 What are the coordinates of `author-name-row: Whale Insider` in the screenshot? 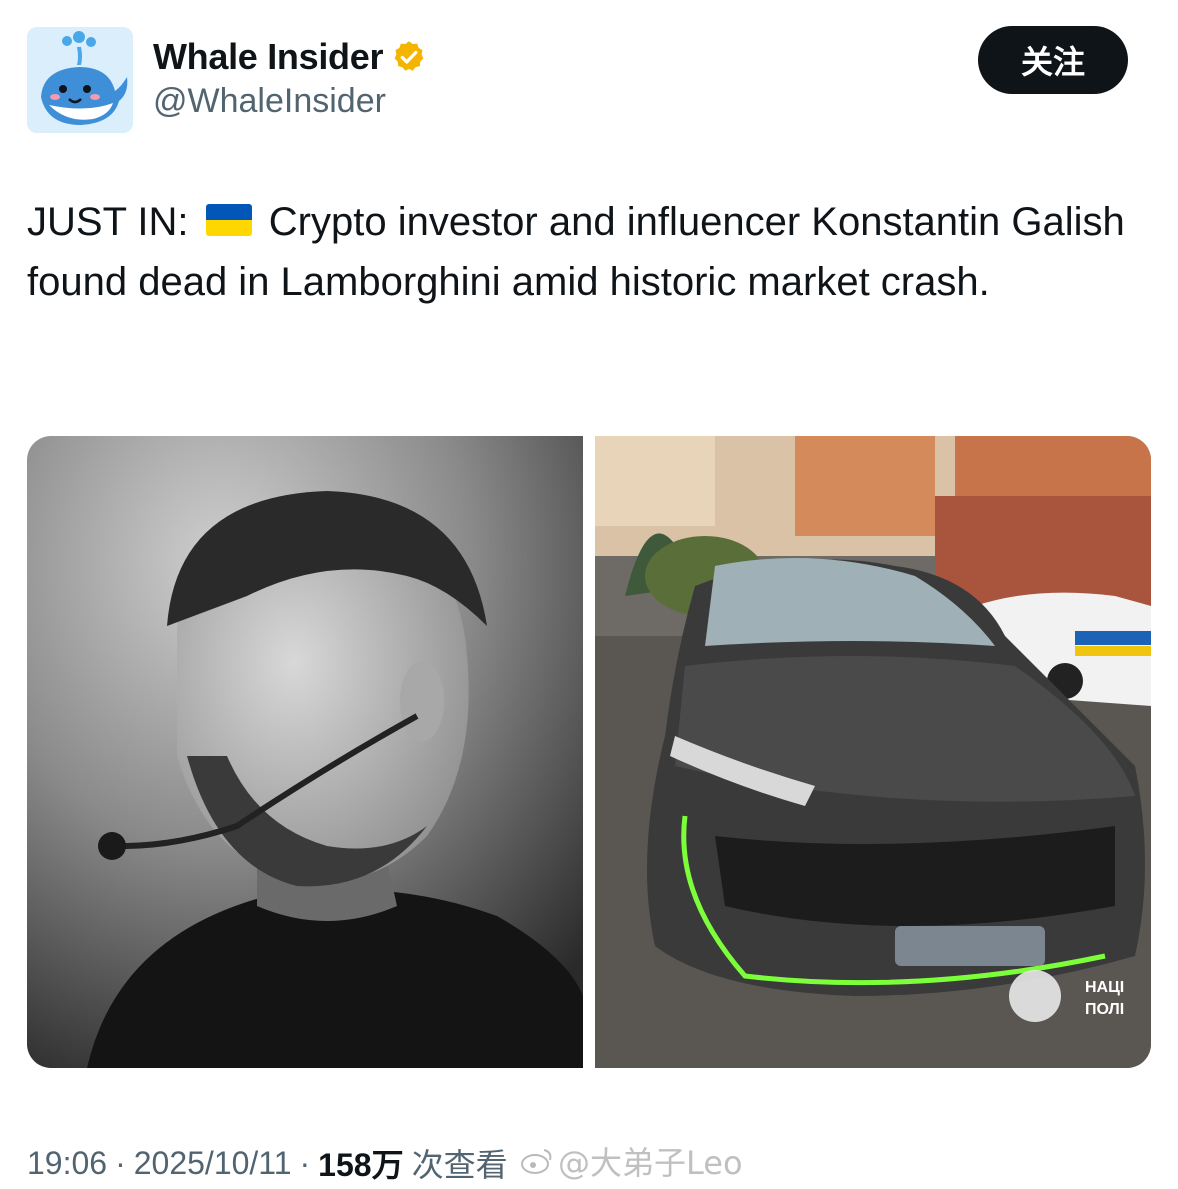 It's located at (290, 57).